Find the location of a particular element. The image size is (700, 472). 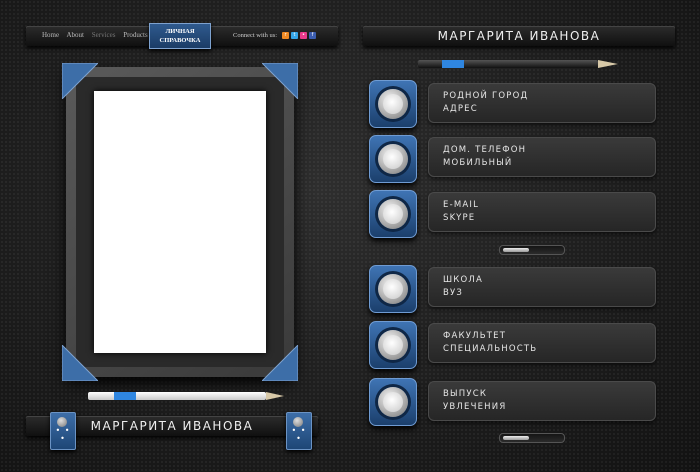

rss-icon: r is located at coordinates (285, 35).